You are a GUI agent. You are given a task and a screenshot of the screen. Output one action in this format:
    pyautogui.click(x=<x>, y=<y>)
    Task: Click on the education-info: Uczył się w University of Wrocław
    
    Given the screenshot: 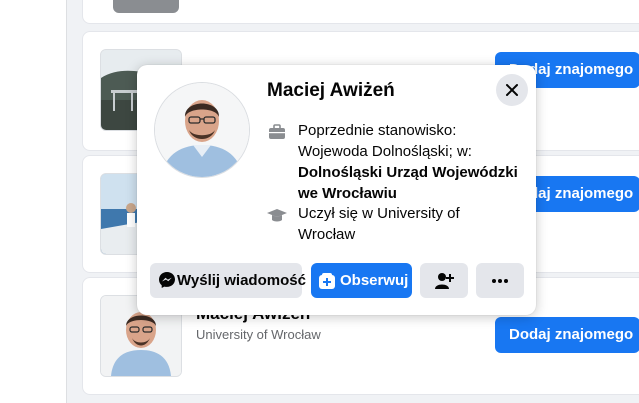 What is the action you would take?
    pyautogui.click(x=397, y=225)
    